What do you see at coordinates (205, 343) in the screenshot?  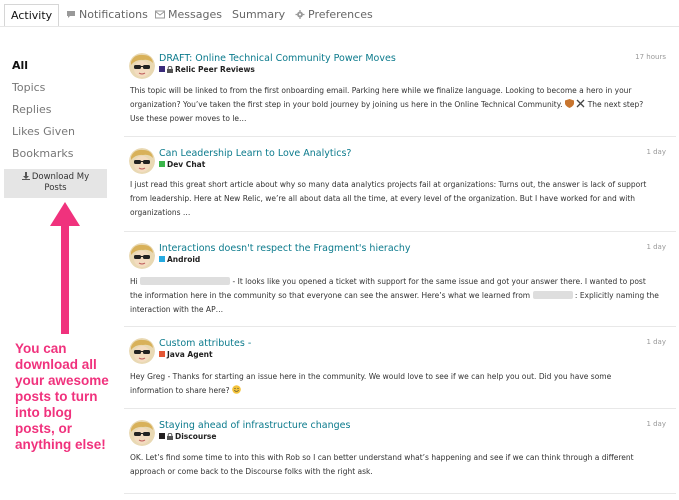 I see `post-title: Custom attributes -` at bounding box center [205, 343].